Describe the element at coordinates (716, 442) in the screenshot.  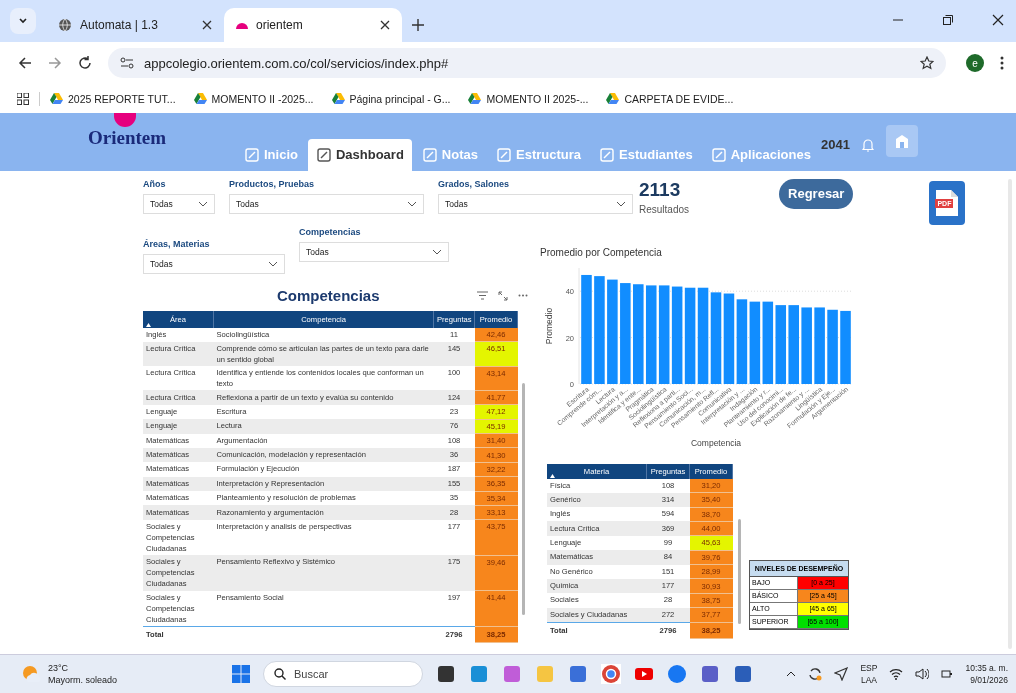
I see `x-axis-label: Competencia` at that location.